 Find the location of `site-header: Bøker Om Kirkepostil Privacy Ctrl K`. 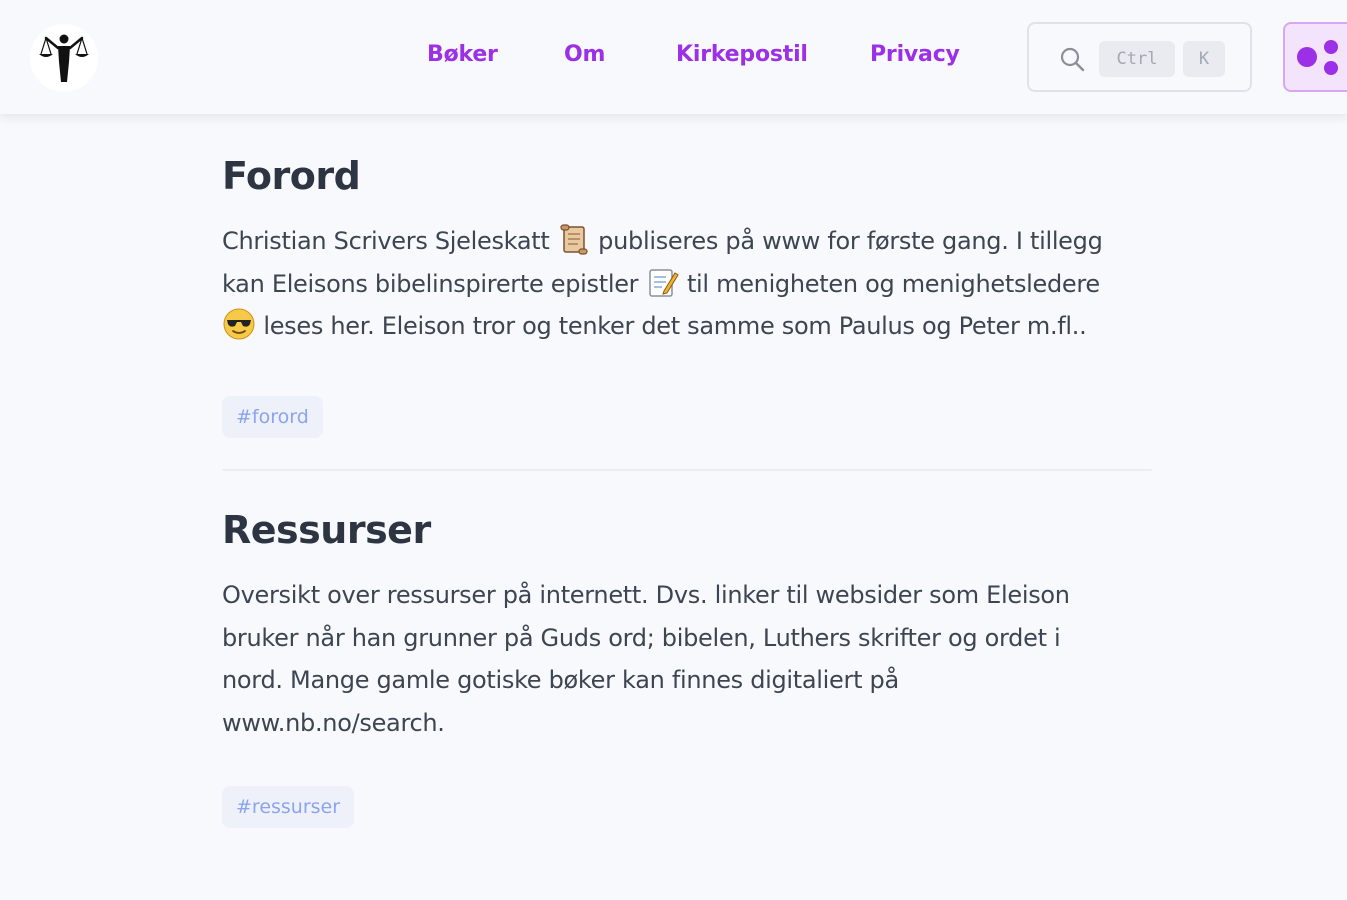

site-header: Bøker Om Kirkepostil Privacy Ctrl K is located at coordinates (673, 57).